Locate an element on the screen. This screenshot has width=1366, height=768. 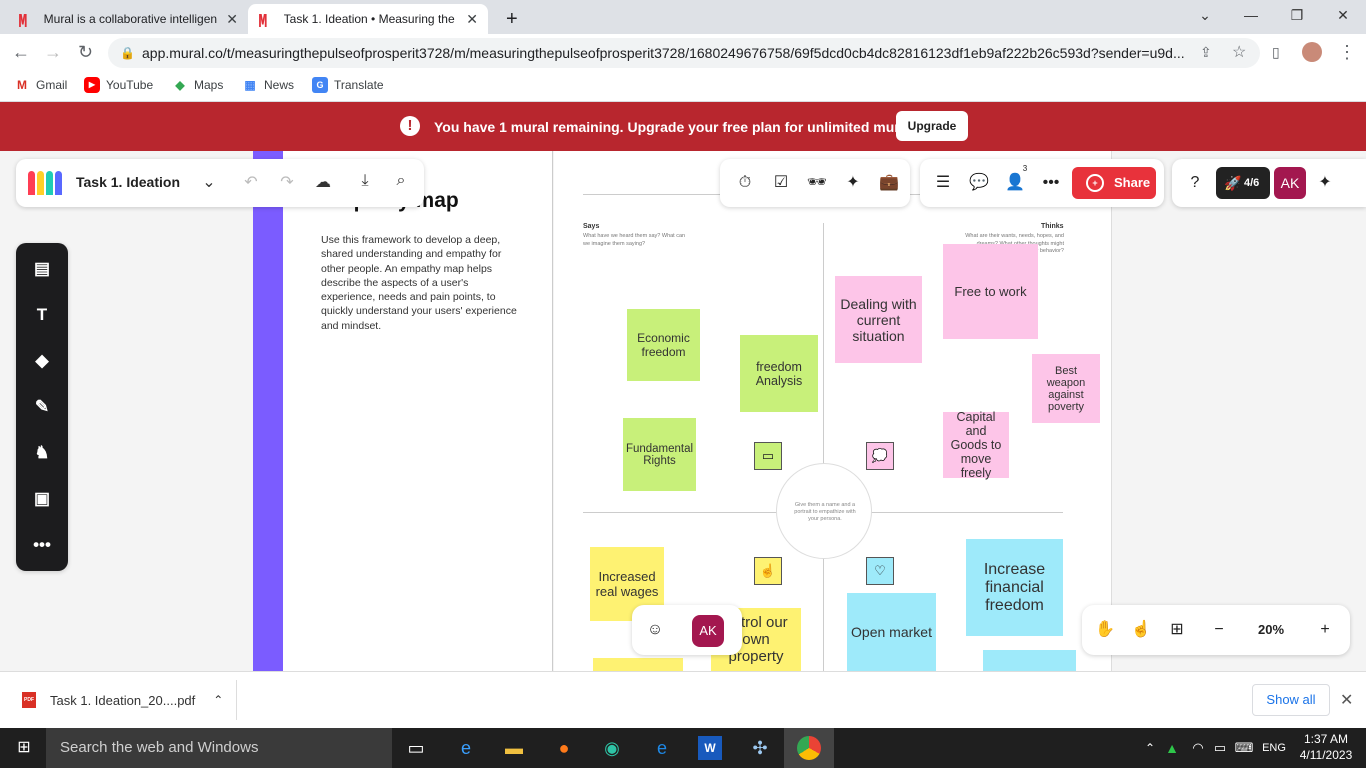
zoom-in-icon: + is located at coordinates (1325, 630).